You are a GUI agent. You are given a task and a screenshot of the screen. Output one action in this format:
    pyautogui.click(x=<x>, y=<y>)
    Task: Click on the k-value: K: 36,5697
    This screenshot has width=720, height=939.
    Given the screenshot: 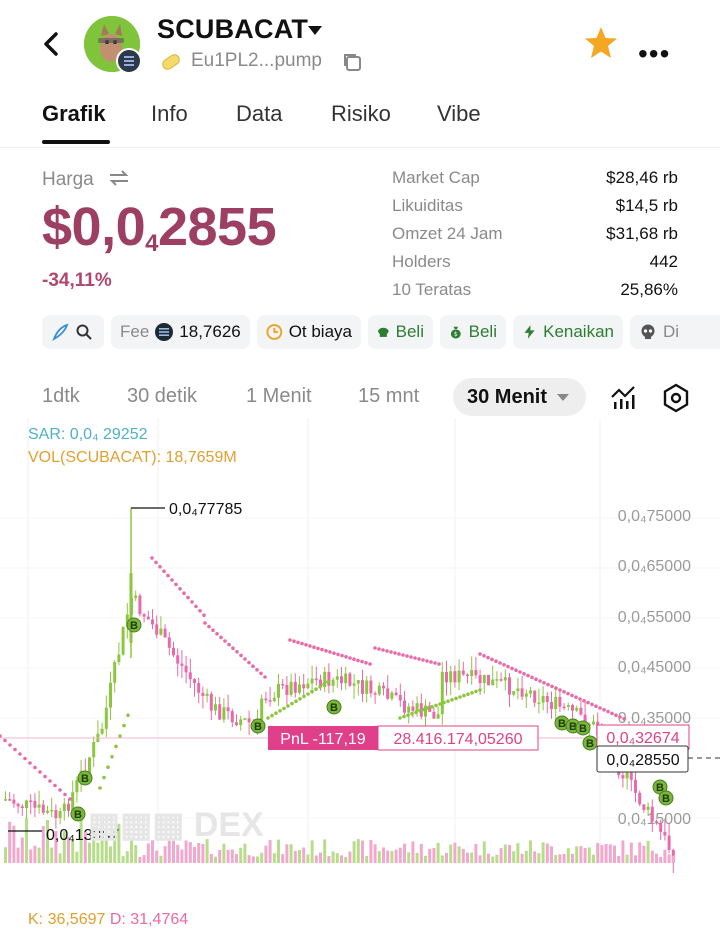 What is the action you would take?
    pyautogui.click(x=67, y=919)
    